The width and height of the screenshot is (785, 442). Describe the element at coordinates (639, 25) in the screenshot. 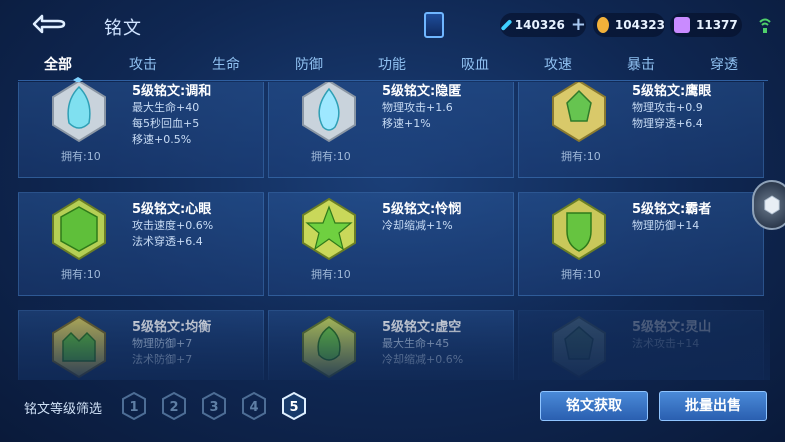

I see `gold-amount: 104323` at that location.